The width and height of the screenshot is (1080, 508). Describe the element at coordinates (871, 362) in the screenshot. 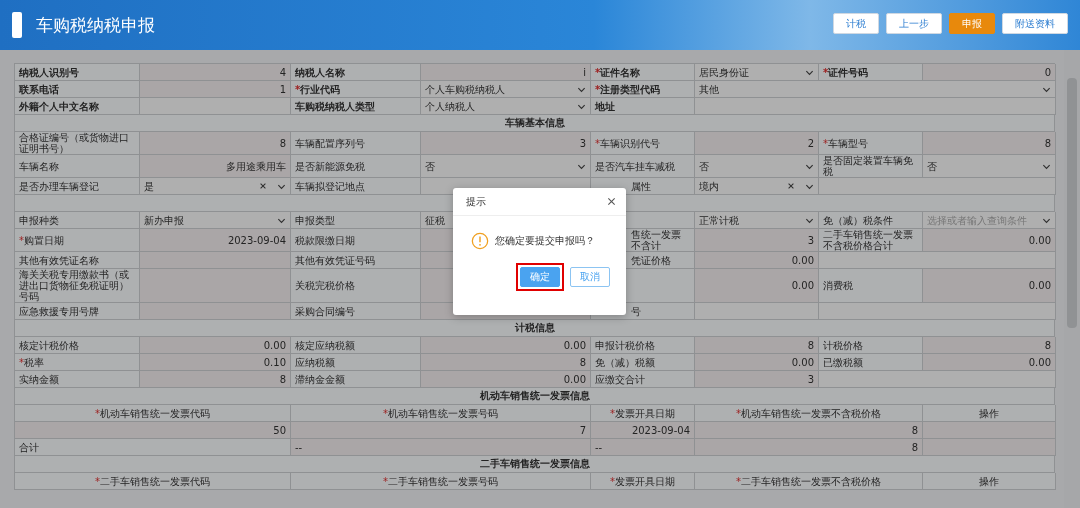

I see `field-label: 已缴税额` at that location.